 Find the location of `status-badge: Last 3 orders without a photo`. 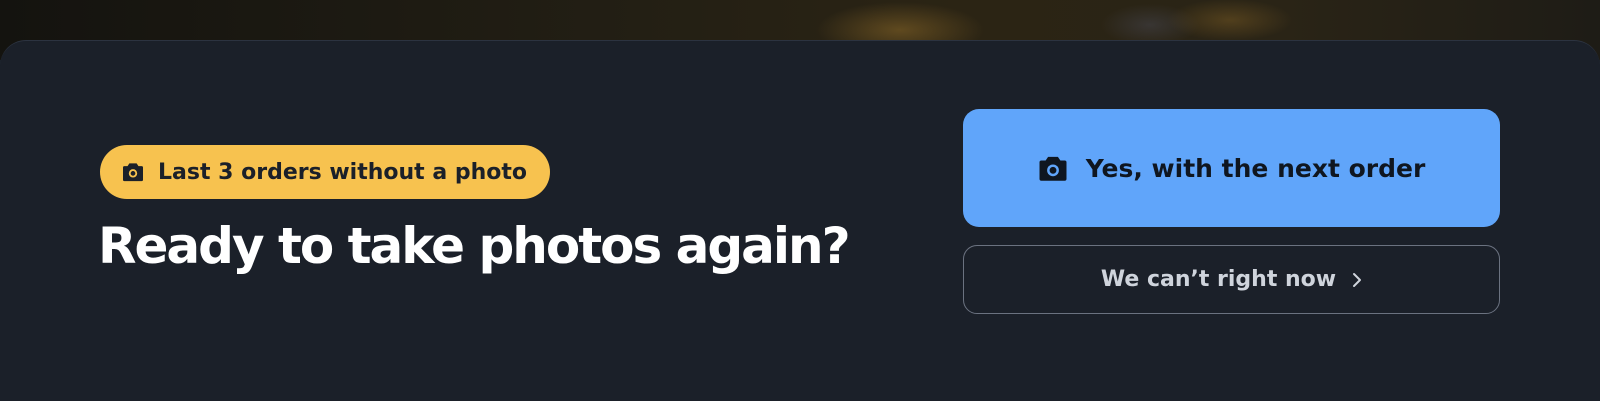

status-badge: Last 3 orders without a photo is located at coordinates (325, 172).